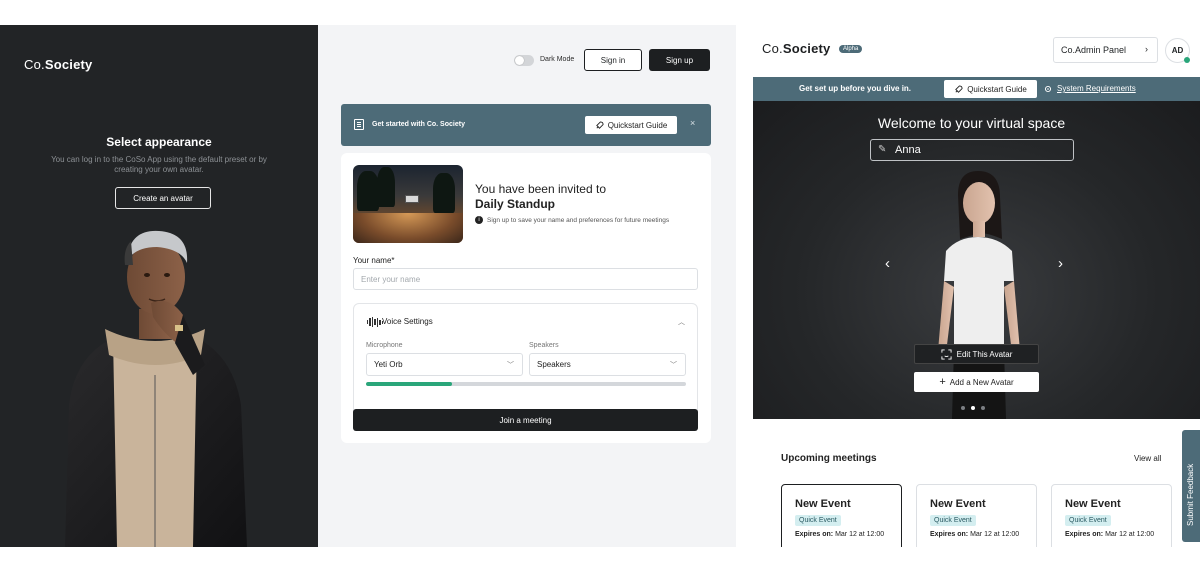  What do you see at coordinates (942, 382) in the screenshot?
I see `plus-icon: +` at bounding box center [942, 382].